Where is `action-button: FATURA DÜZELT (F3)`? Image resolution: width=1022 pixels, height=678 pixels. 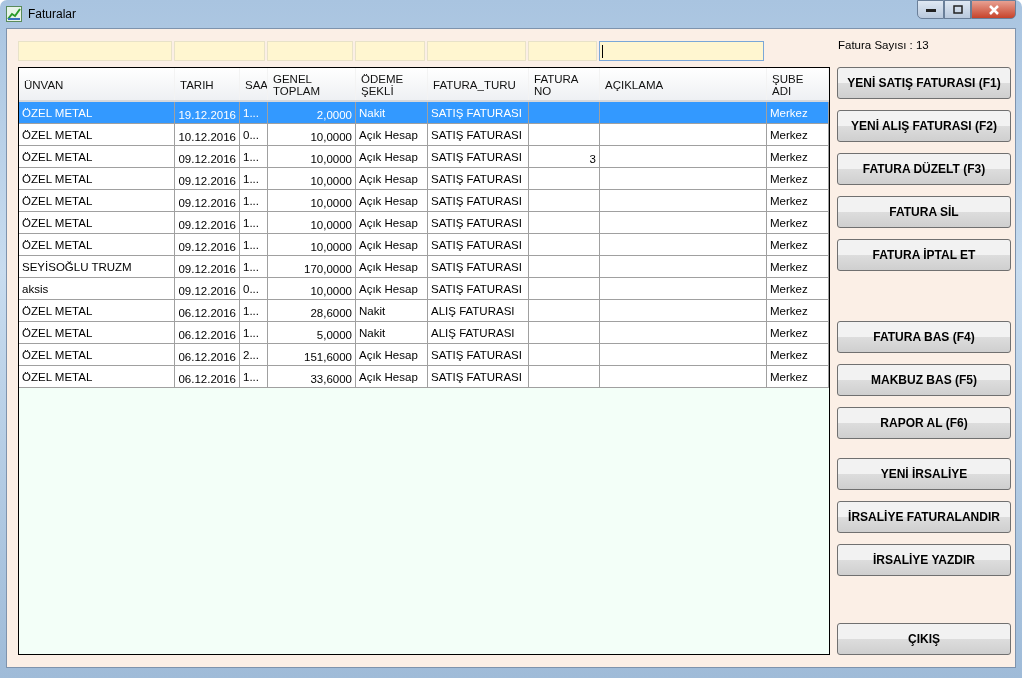 action-button: FATURA DÜZELT (F3) is located at coordinates (924, 169).